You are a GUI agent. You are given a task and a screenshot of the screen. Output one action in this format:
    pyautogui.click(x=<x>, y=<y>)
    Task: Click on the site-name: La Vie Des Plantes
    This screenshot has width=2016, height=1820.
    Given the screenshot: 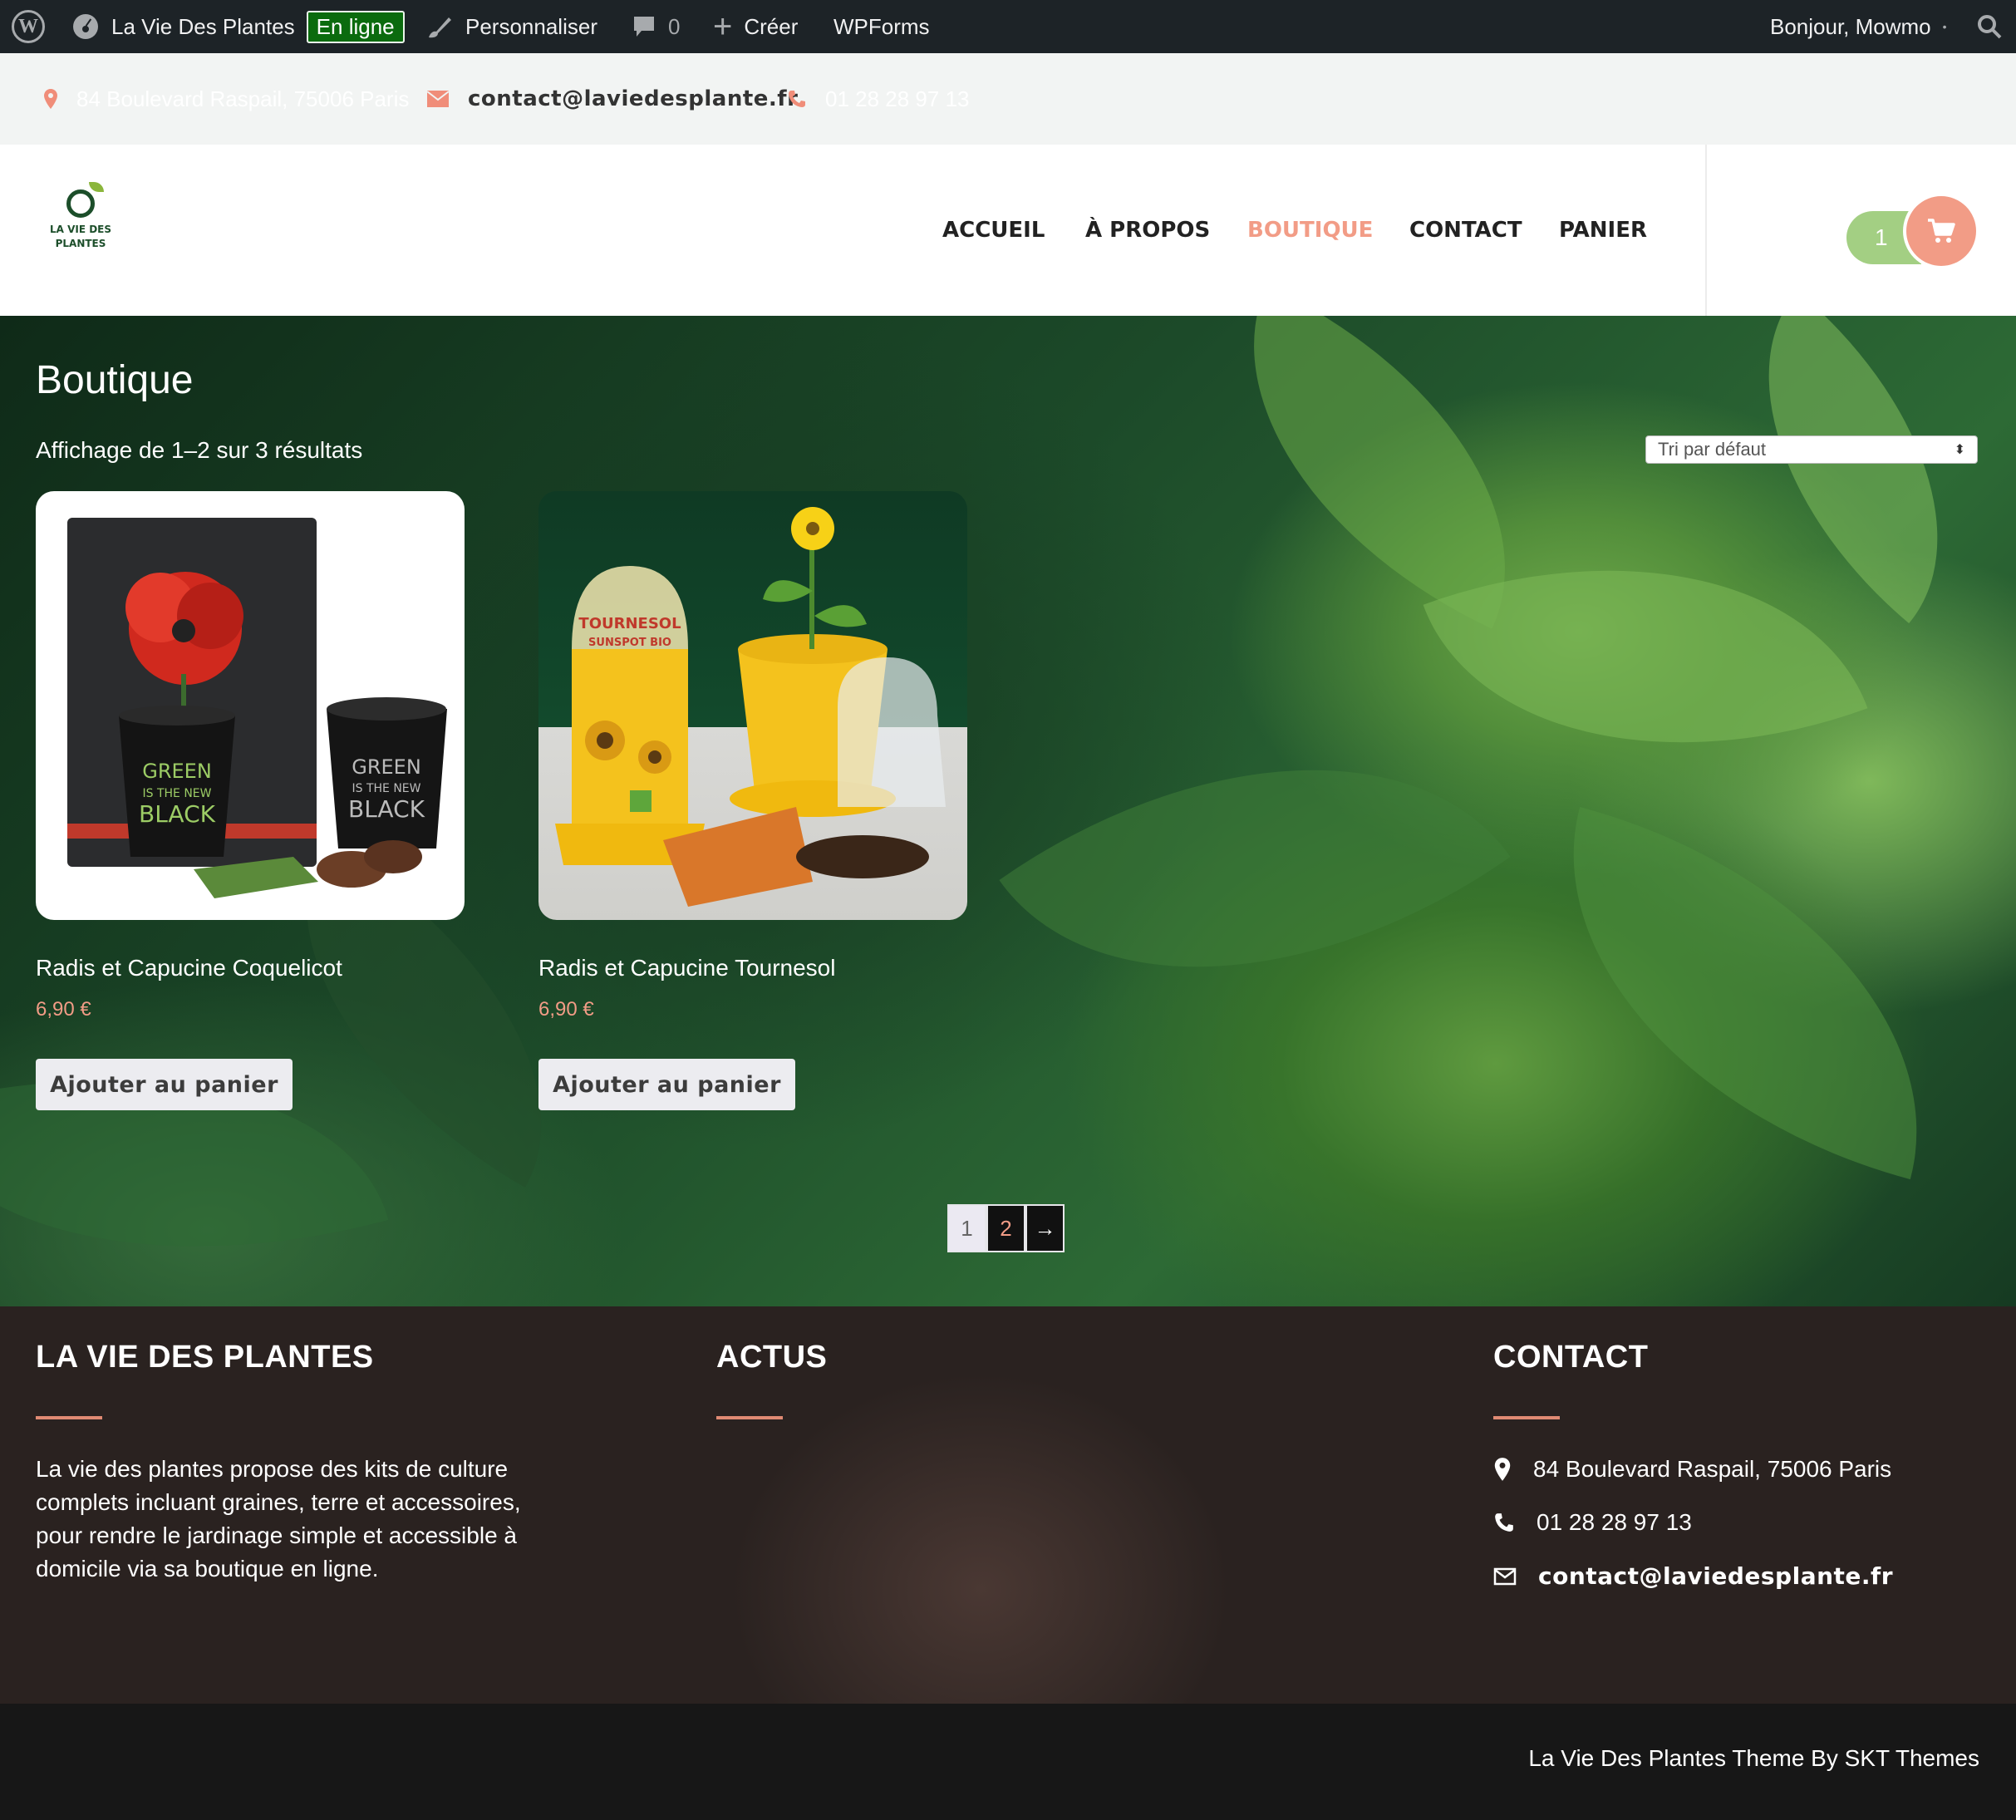 What is the action you would take?
    pyautogui.click(x=203, y=26)
    